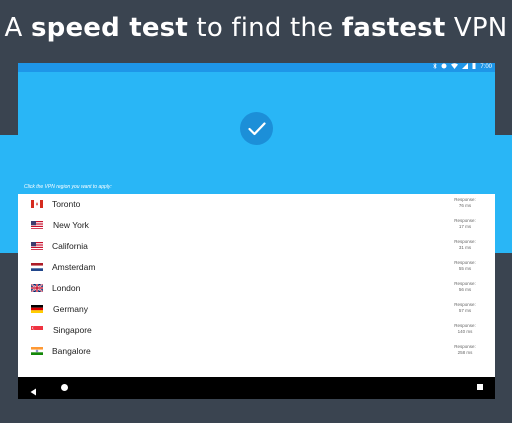  What do you see at coordinates (33, 391) in the screenshot?
I see `back-icon` at bounding box center [33, 391].